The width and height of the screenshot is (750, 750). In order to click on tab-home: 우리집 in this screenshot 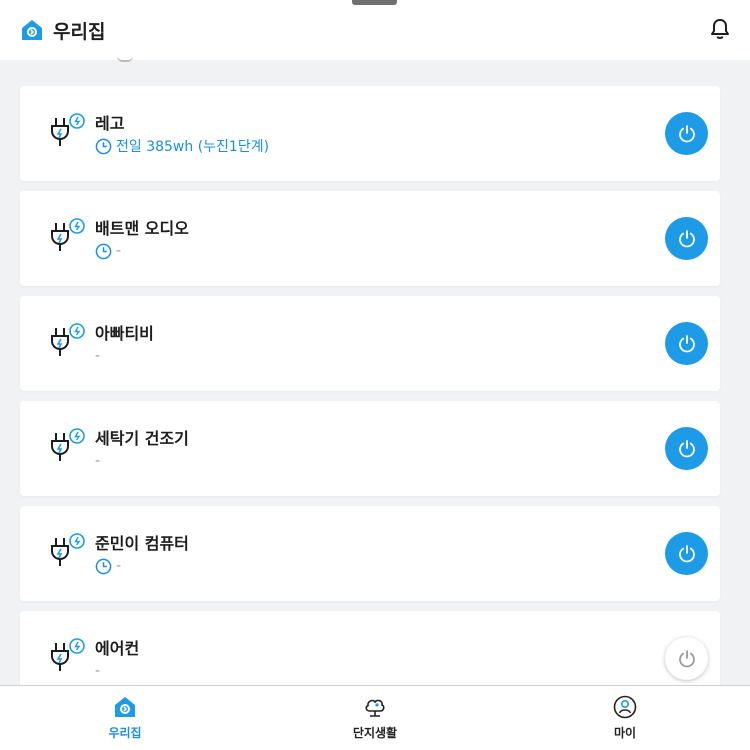, I will do `click(125, 718)`.